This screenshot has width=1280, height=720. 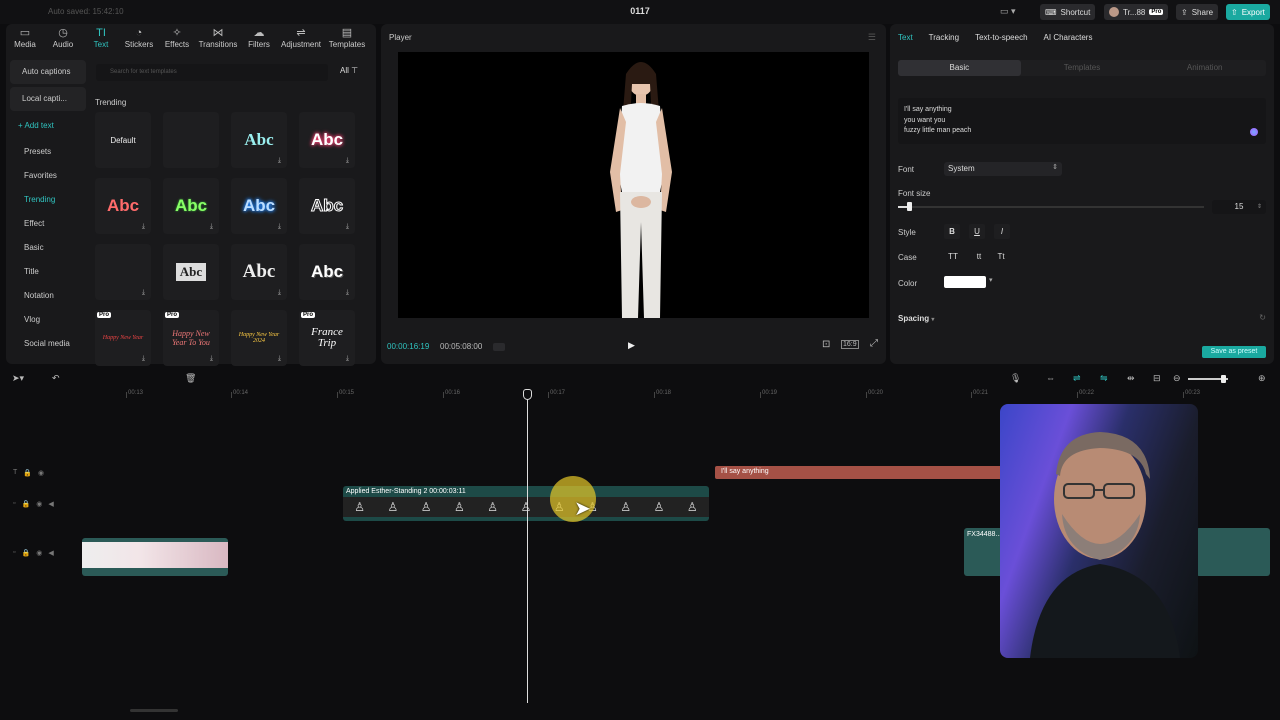 I want to click on color-swatch, so click(x=965, y=282).